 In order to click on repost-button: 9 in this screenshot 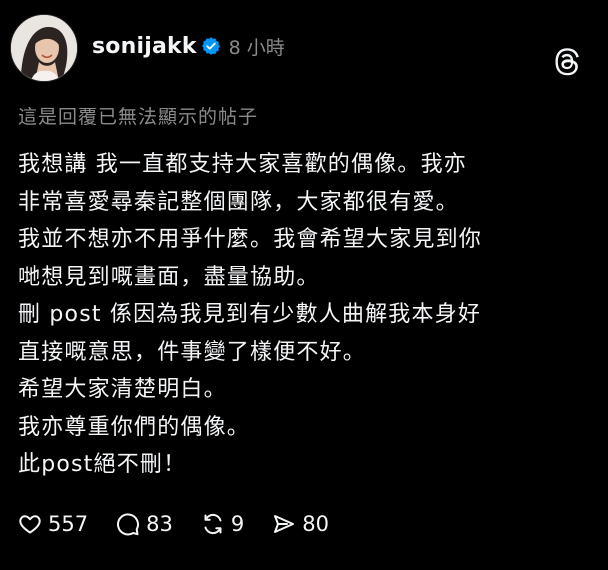, I will do `click(222, 524)`.